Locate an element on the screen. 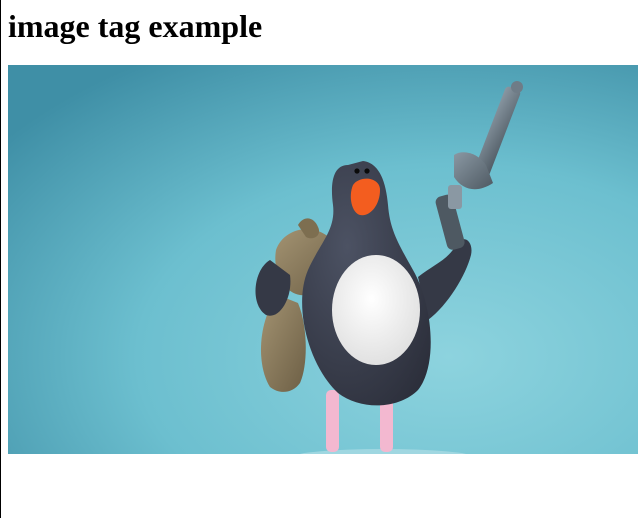  penguin-eye-right is located at coordinates (367, 171).